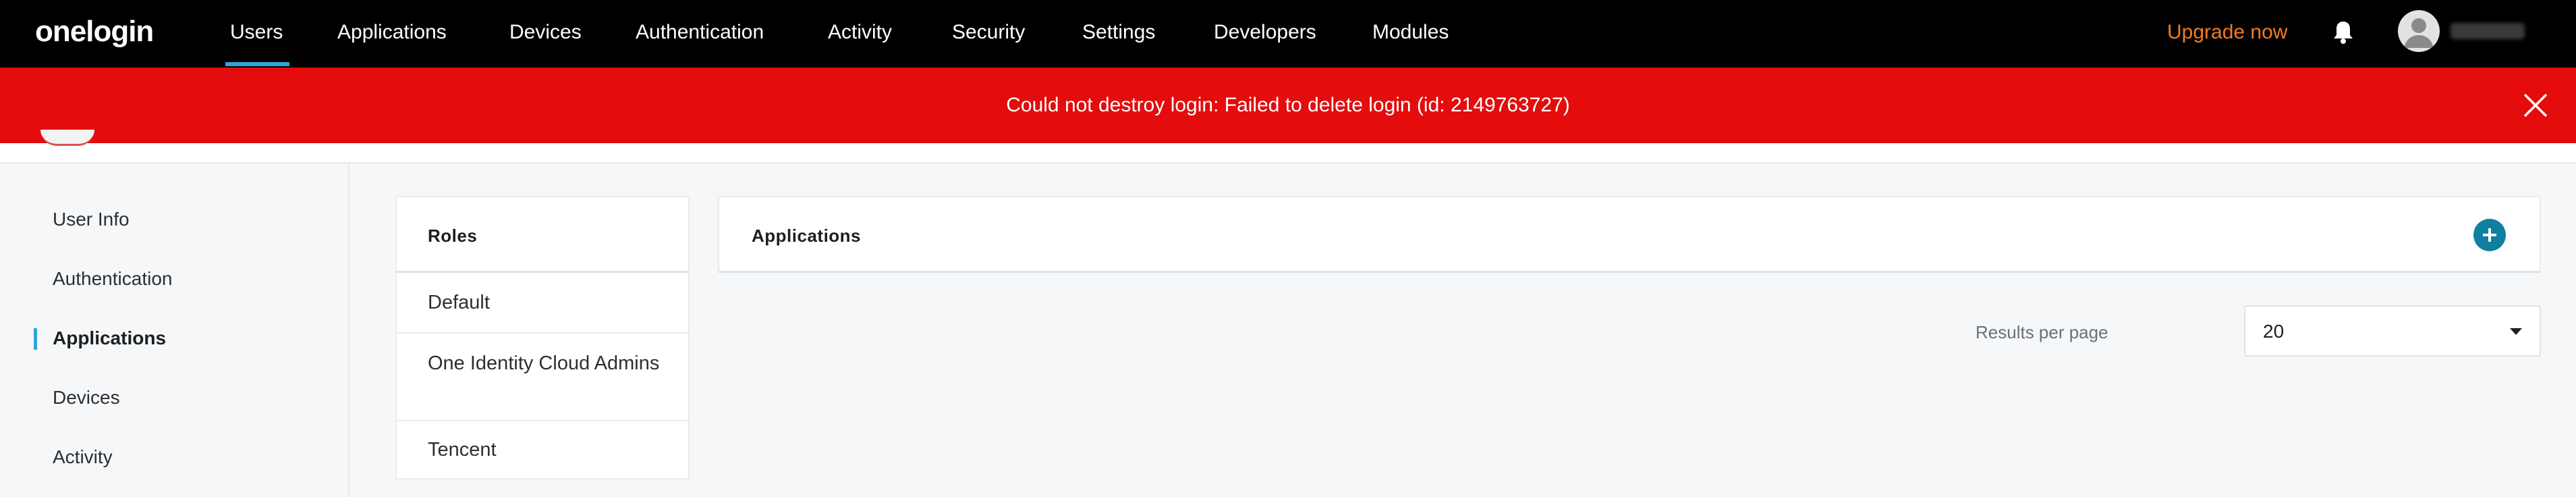  Describe the element at coordinates (542, 303) in the screenshot. I see `role-item-default: Default` at that location.